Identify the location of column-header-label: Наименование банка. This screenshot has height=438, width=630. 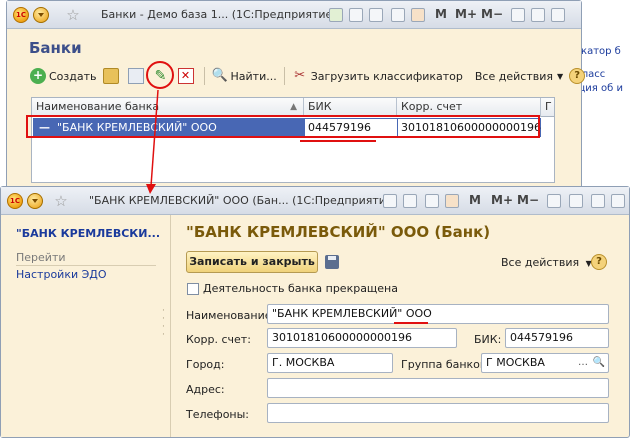
(98, 106).